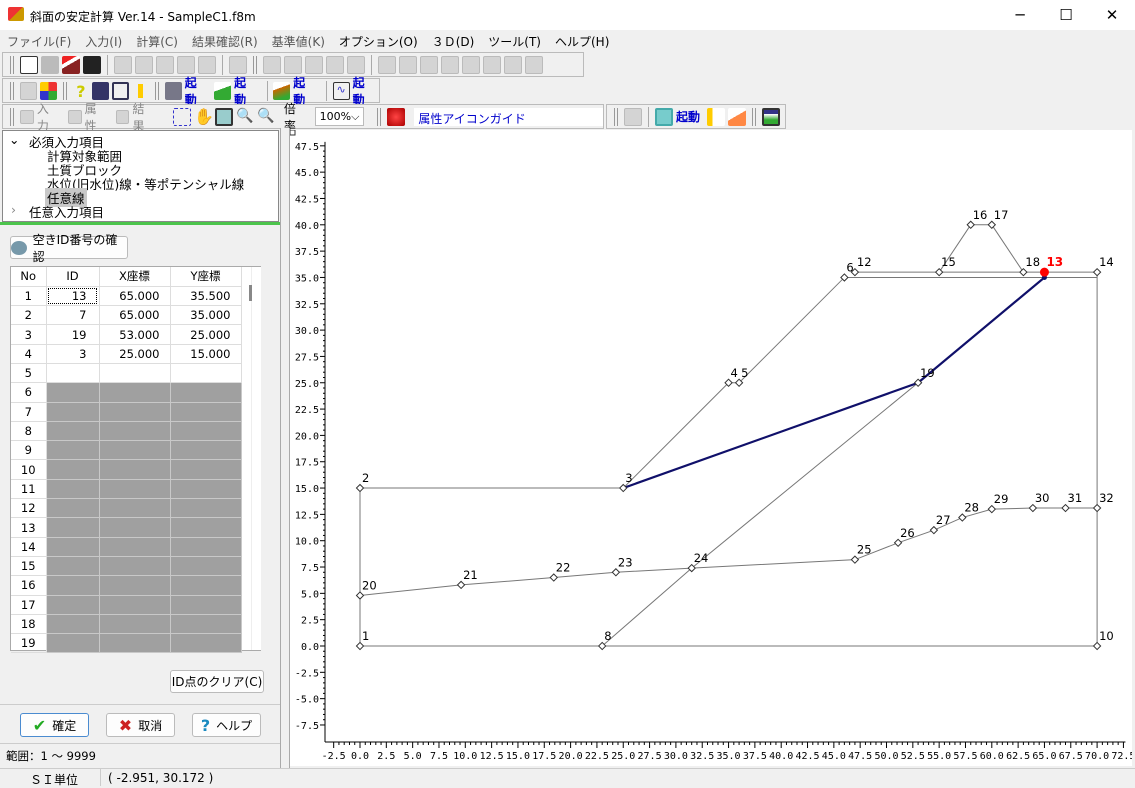 This screenshot has width=1135, height=788. Describe the element at coordinates (14, 139) in the screenshot. I see `expand-chevron-icon: ⌄` at that location.